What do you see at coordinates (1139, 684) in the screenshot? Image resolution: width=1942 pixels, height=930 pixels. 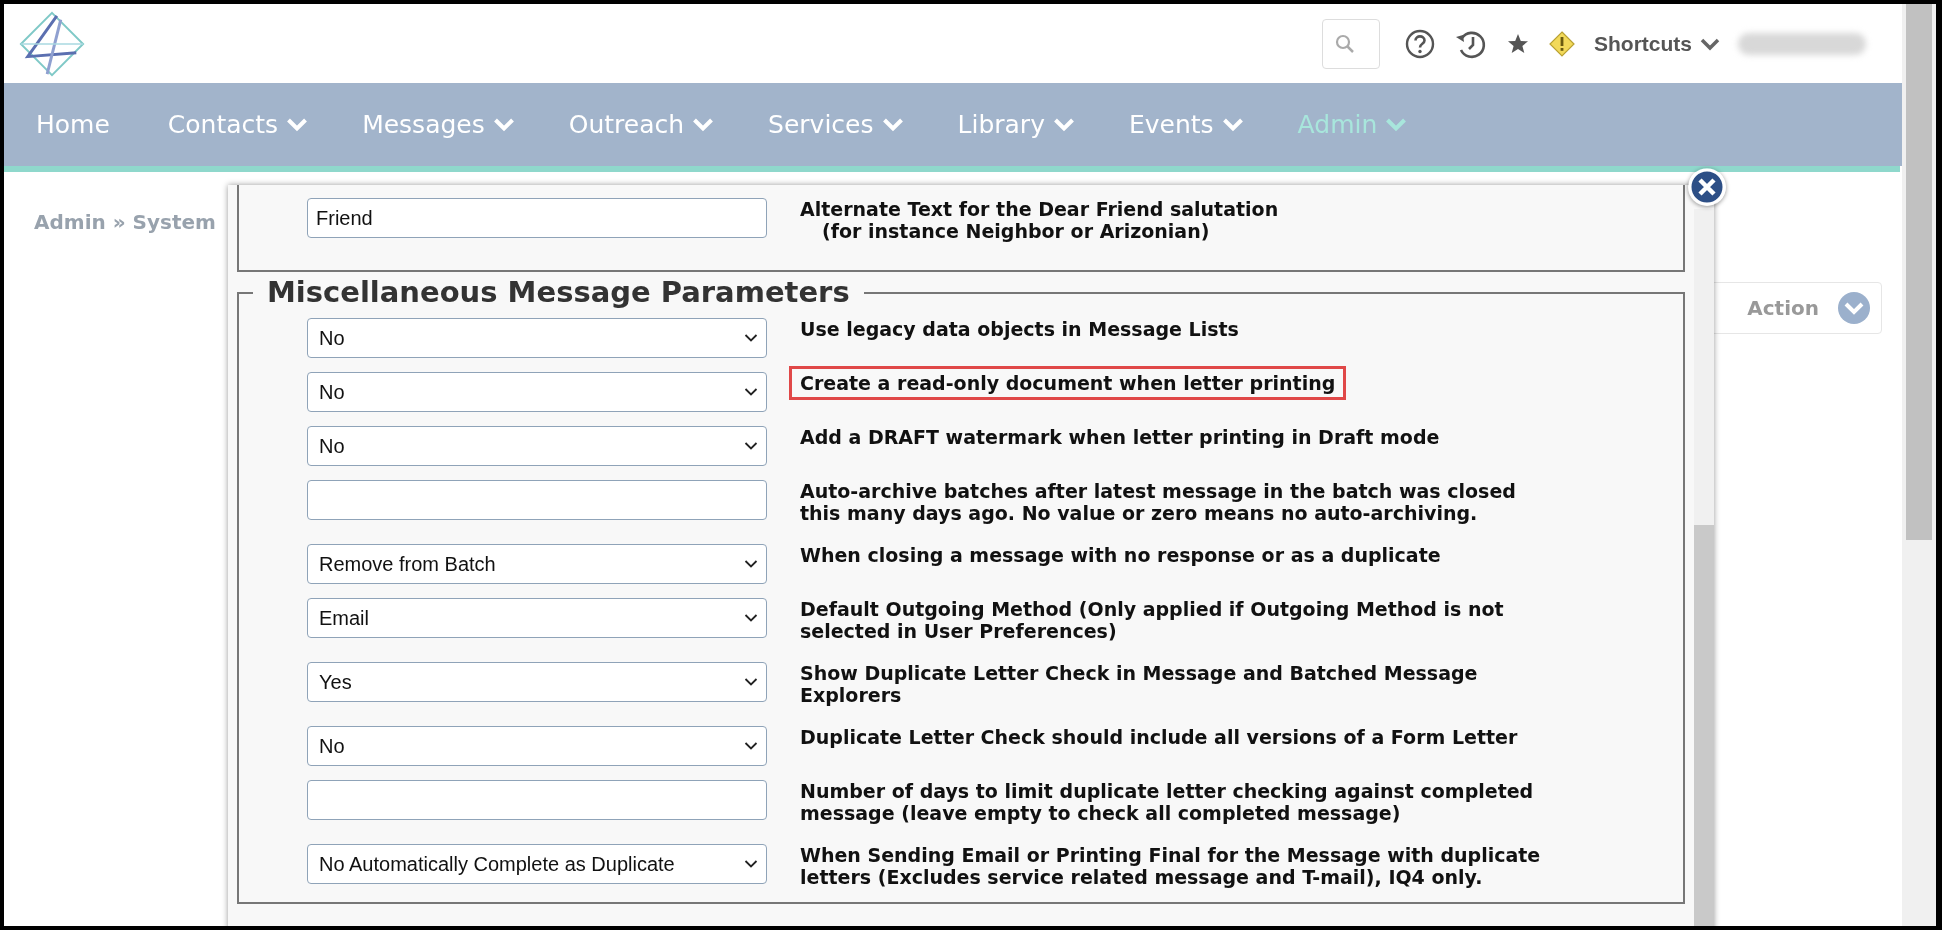 I see `field-label: Show Duplicate Letter Check in Message and Batched Message Explorers` at bounding box center [1139, 684].